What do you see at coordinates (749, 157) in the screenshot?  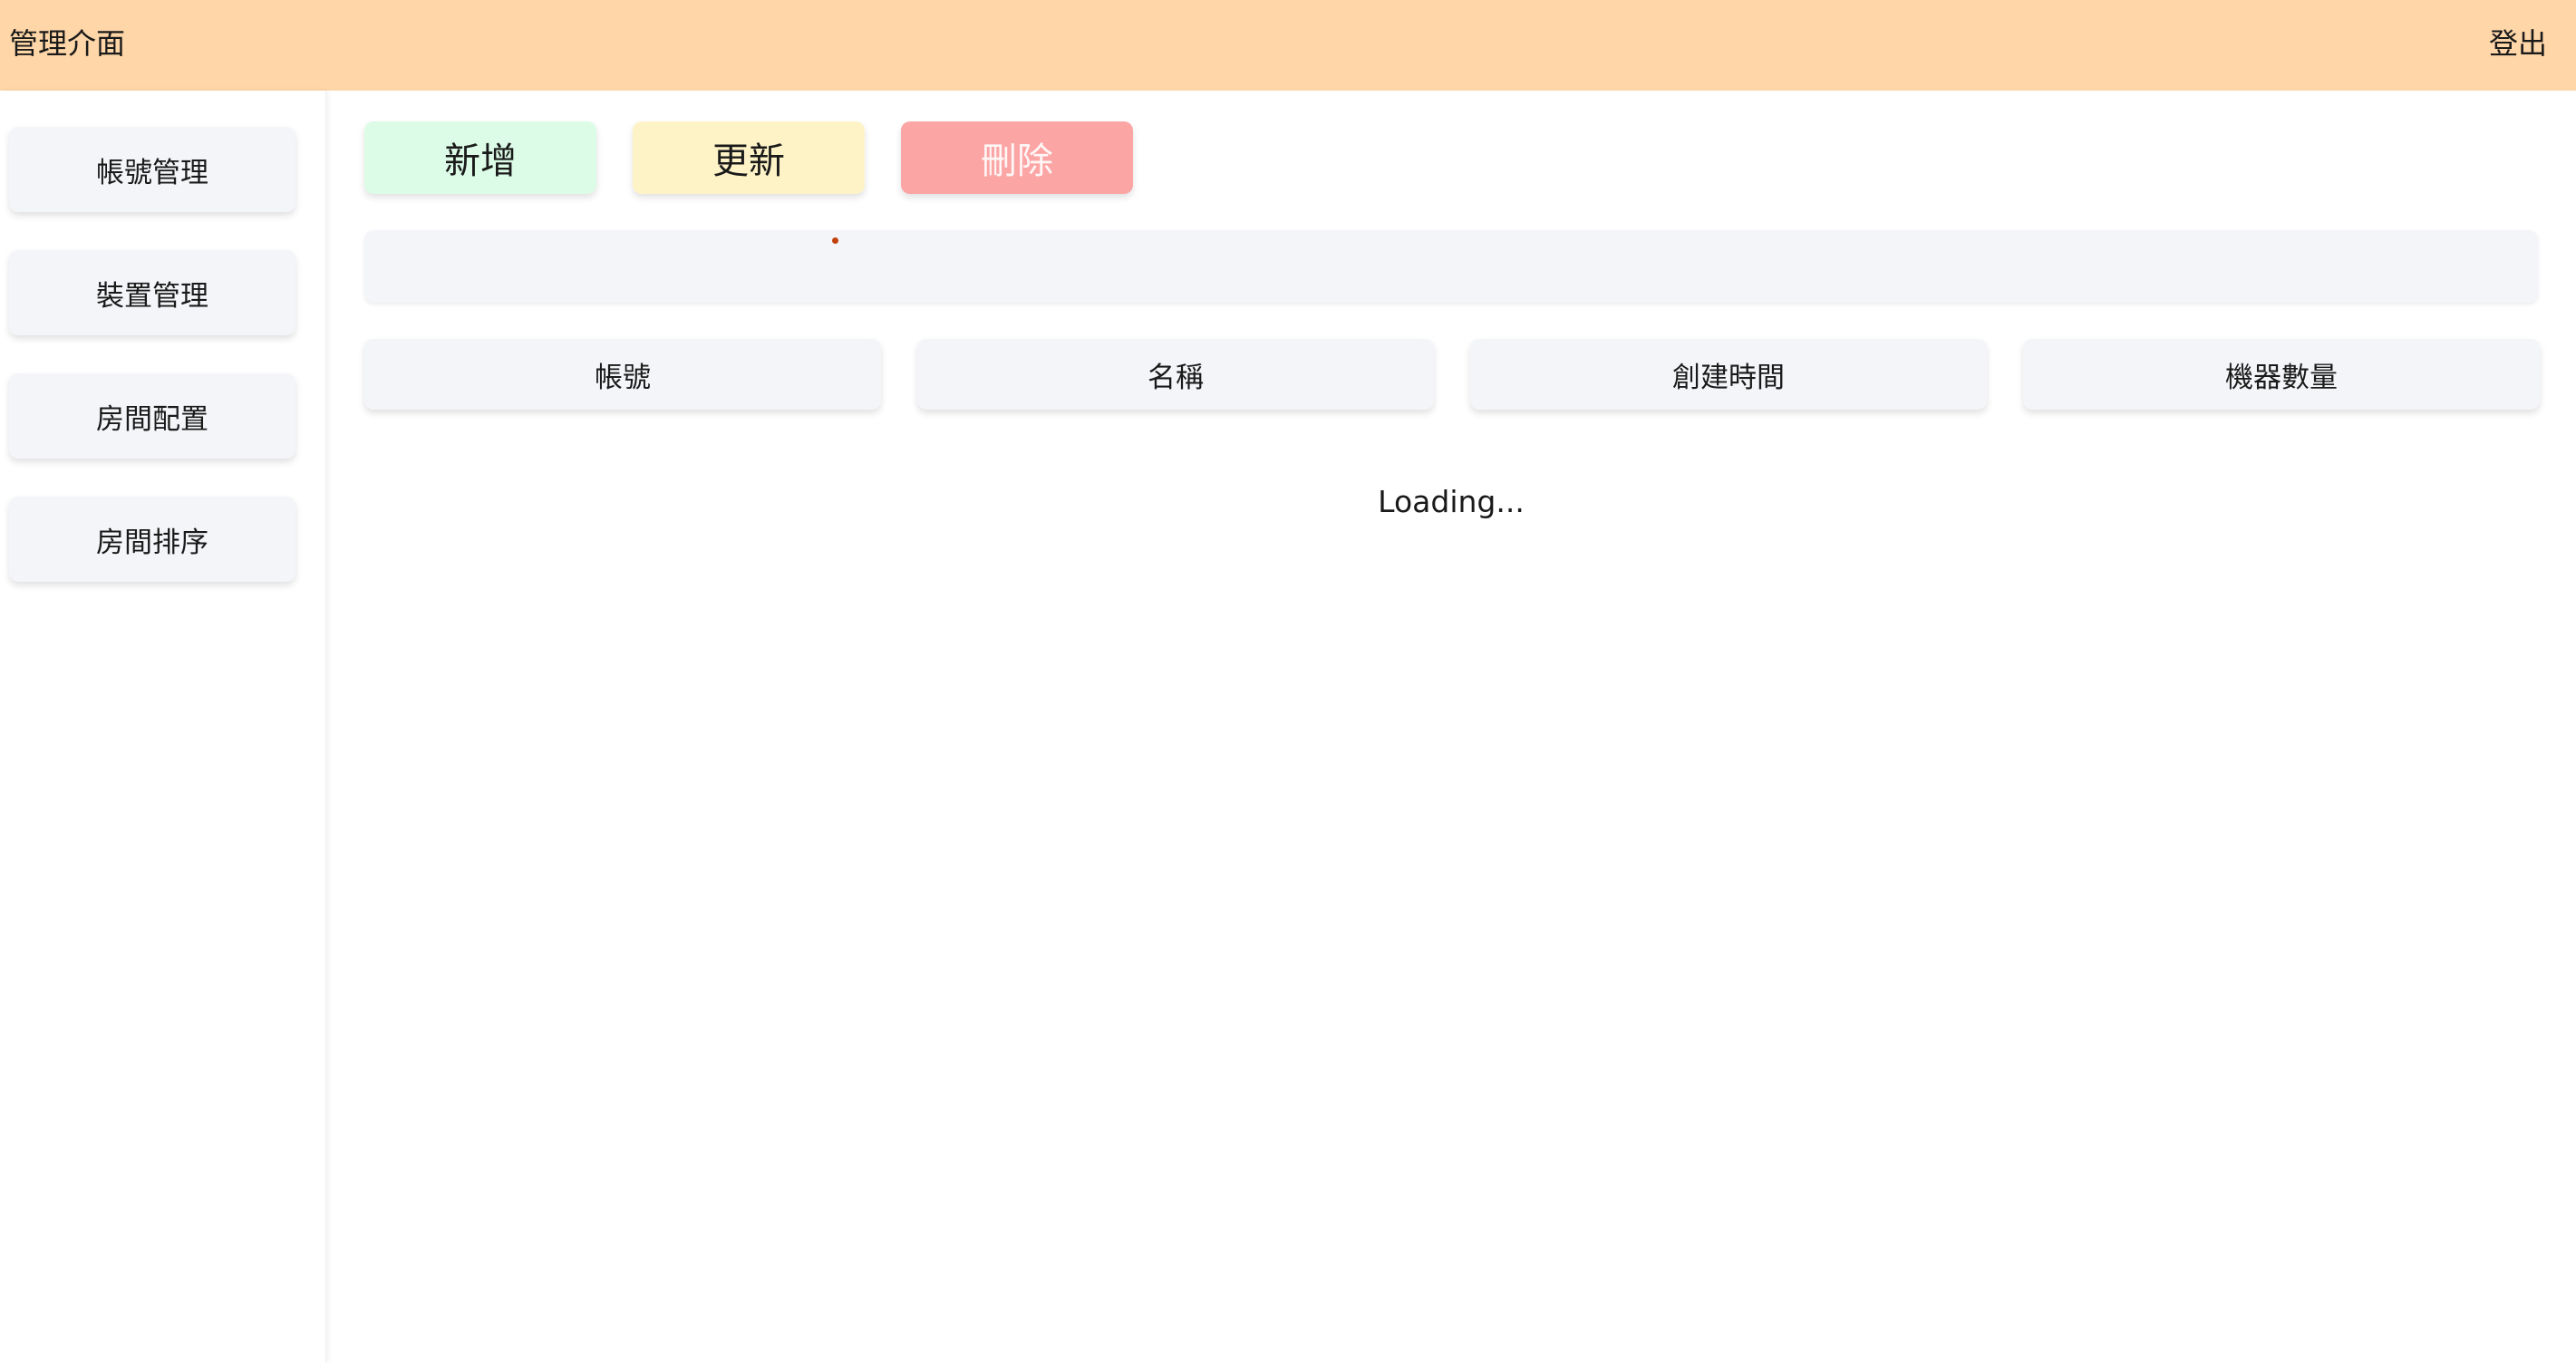 I see `update-button: 更新` at bounding box center [749, 157].